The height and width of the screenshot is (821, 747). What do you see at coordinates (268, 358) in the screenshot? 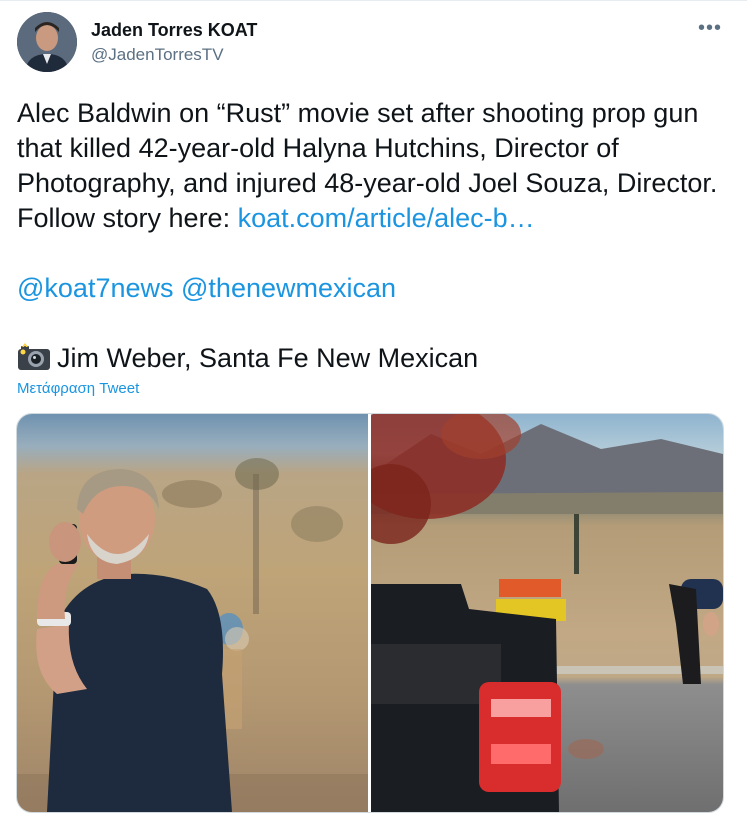
I see `credit-text: Jim Weber, Santa Fe New Mexican` at bounding box center [268, 358].